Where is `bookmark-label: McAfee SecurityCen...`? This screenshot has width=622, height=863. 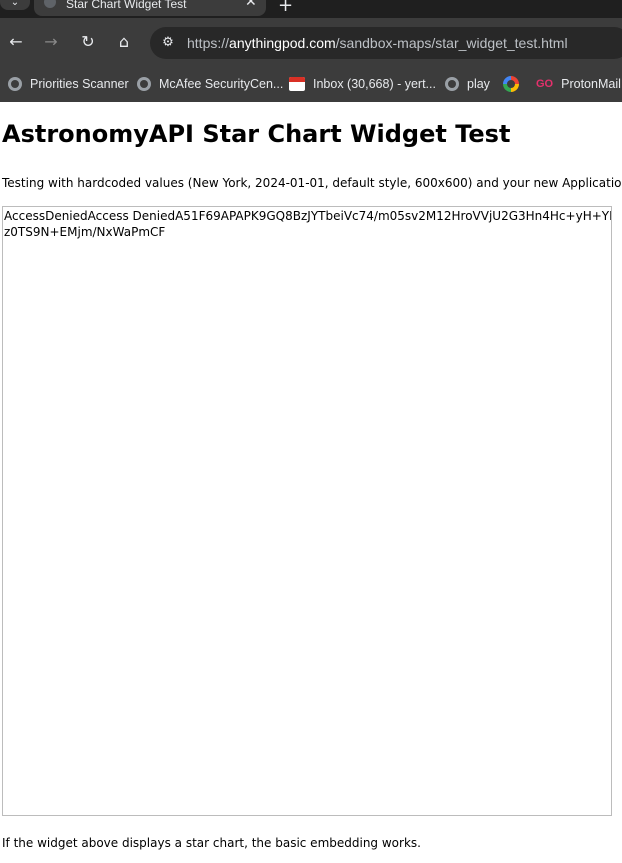
bookmark-label: McAfee SecurityCen... is located at coordinates (221, 84).